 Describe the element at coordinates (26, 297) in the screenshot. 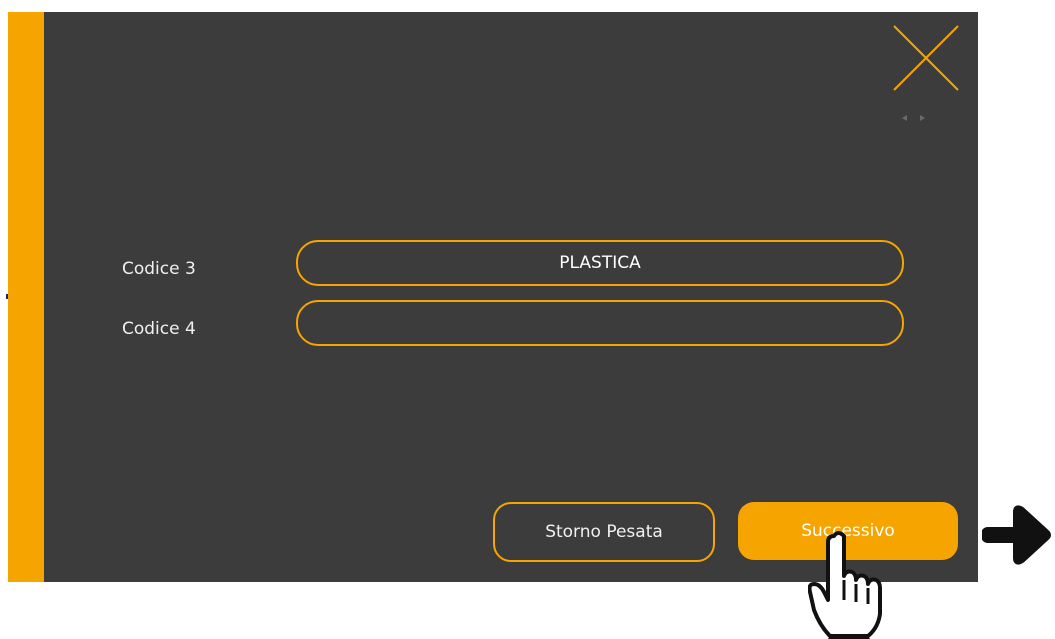

I see `accent-sidebar` at that location.